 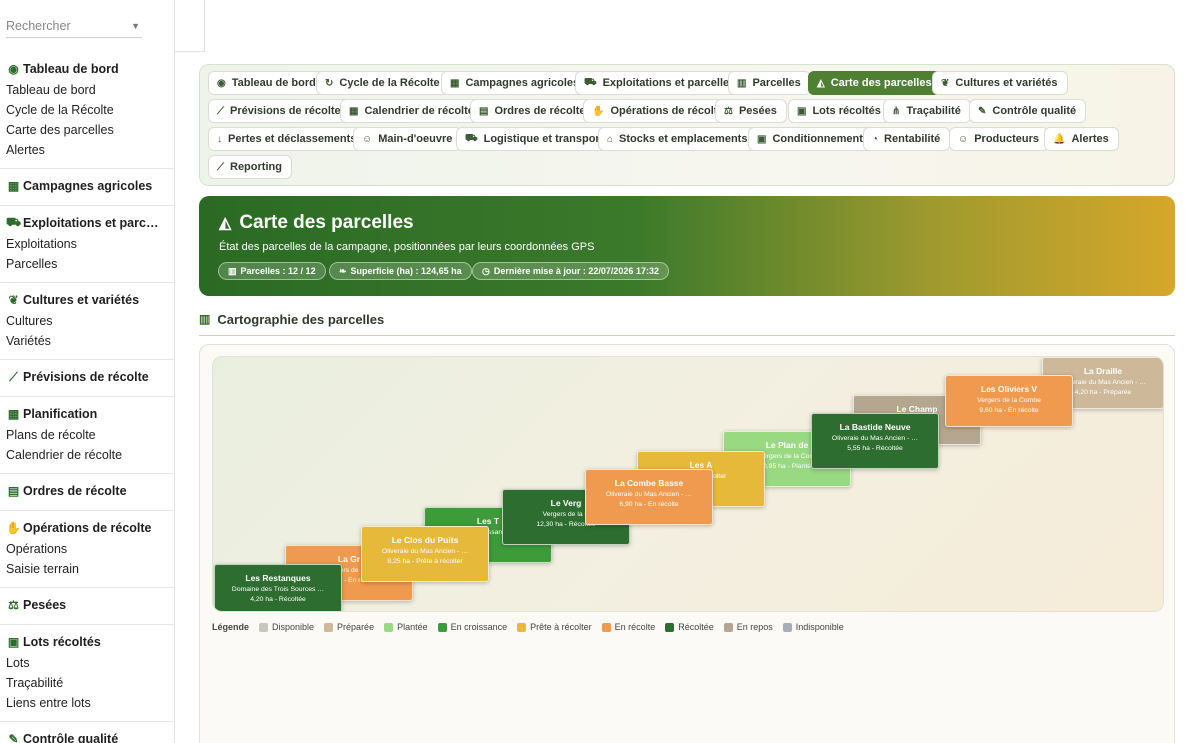 I want to click on sidebar-item: Exploitations, so click(x=87, y=244).